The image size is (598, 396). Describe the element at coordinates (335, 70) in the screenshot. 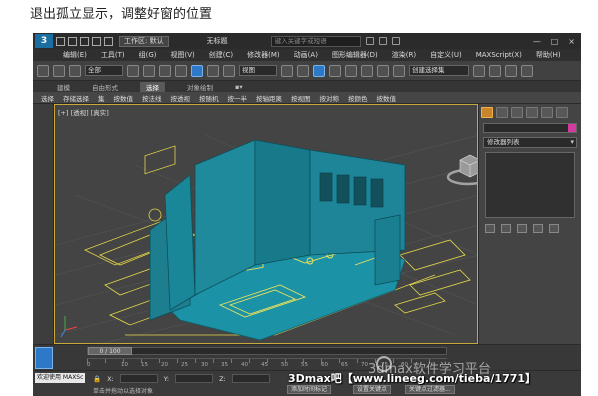

I see `snaps-toggle-icon` at that location.